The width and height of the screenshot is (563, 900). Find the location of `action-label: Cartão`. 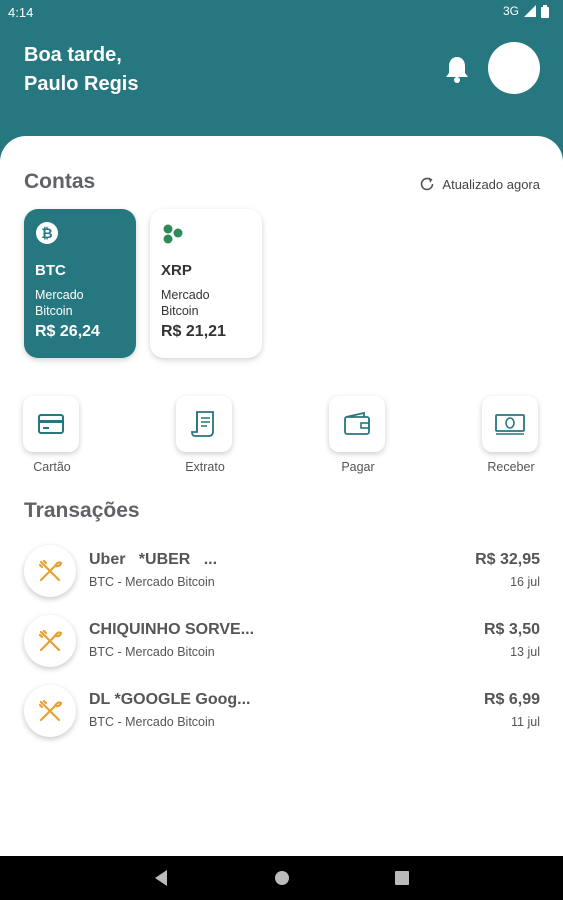

action-label: Cartão is located at coordinates (52, 467).